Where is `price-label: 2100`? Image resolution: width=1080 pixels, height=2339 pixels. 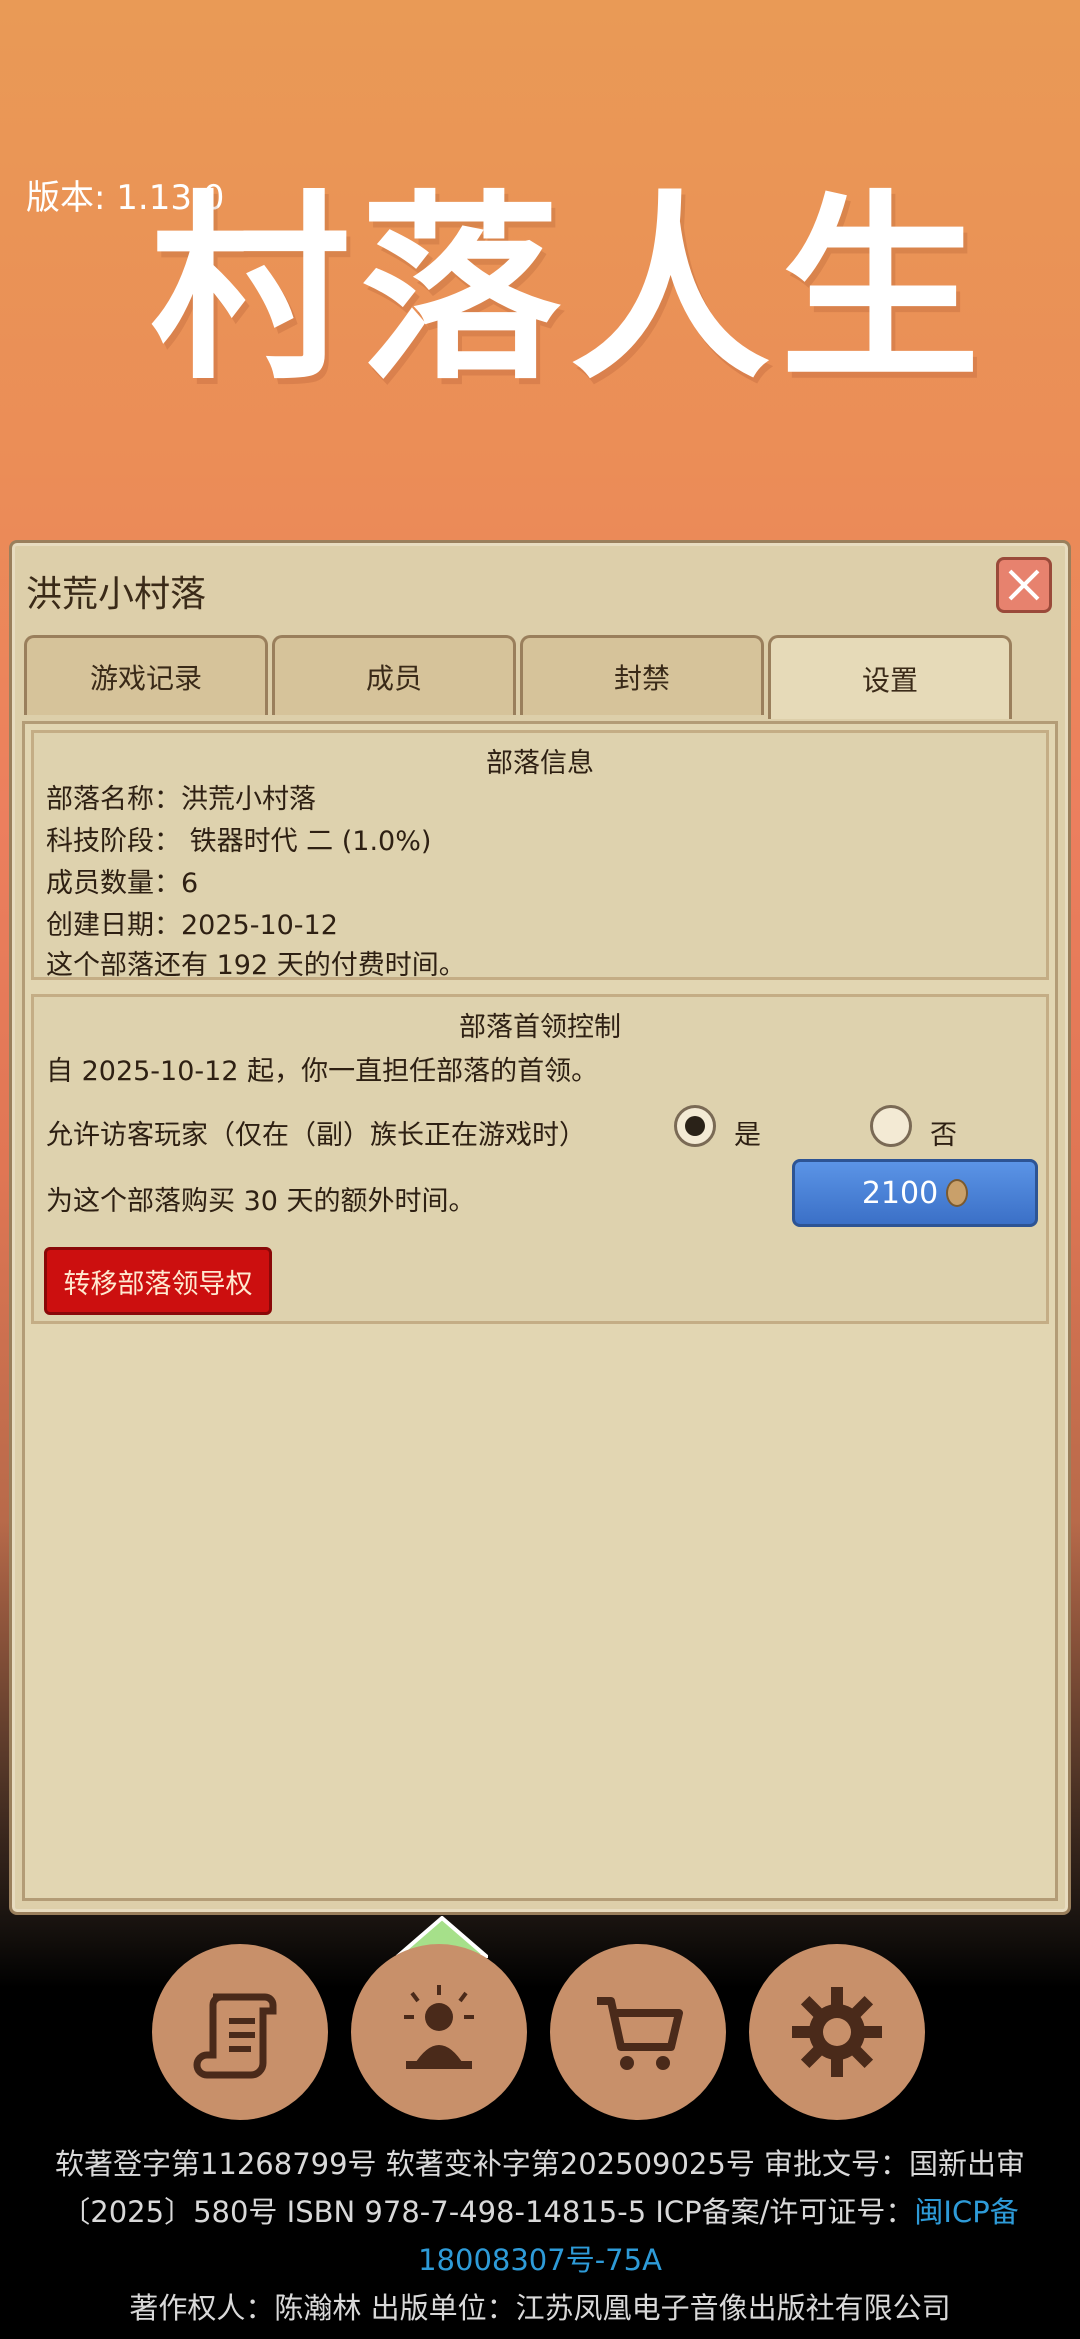 price-label: 2100 is located at coordinates (900, 1193).